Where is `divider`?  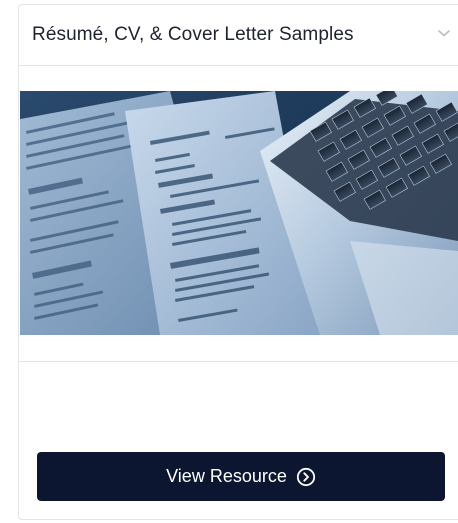 divider is located at coordinates (238, 361).